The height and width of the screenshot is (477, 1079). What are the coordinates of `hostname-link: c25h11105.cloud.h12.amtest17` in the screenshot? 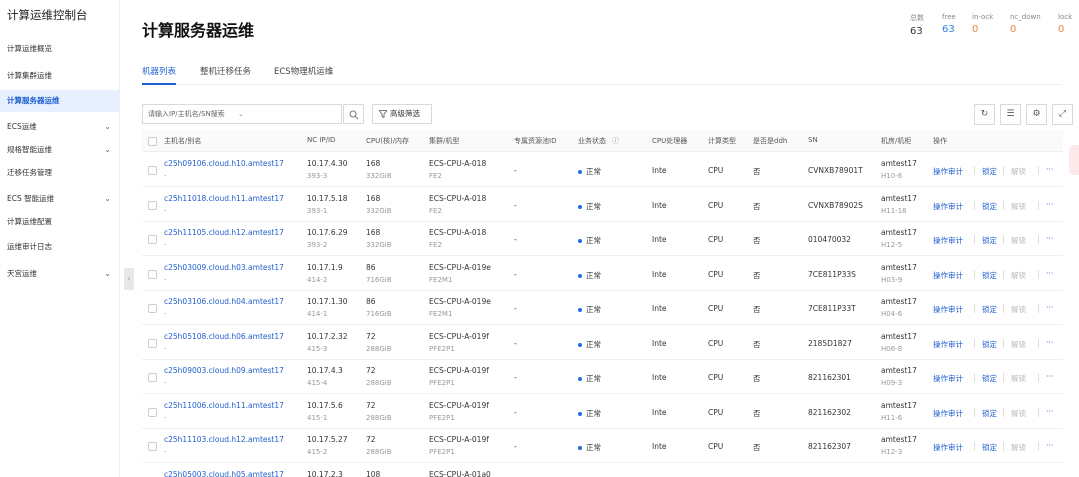 It's located at (224, 232).